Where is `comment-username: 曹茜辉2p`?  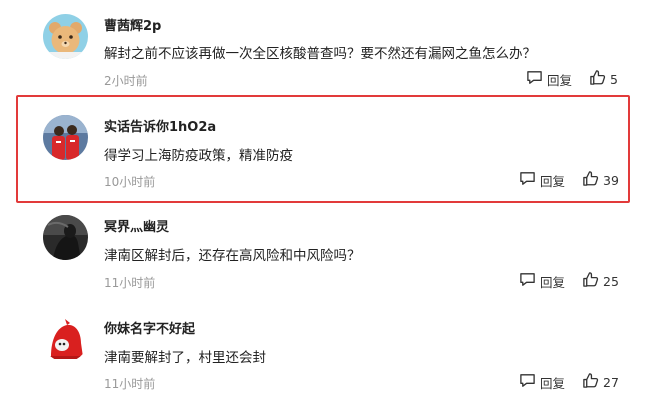 comment-username: 曹茜辉2p is located at coordinates (132, 24).